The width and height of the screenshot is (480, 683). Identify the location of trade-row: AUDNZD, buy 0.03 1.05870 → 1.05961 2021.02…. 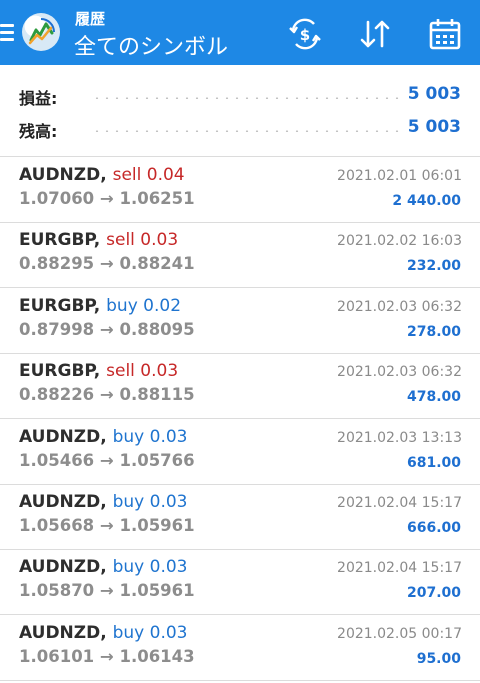
(240, 582).